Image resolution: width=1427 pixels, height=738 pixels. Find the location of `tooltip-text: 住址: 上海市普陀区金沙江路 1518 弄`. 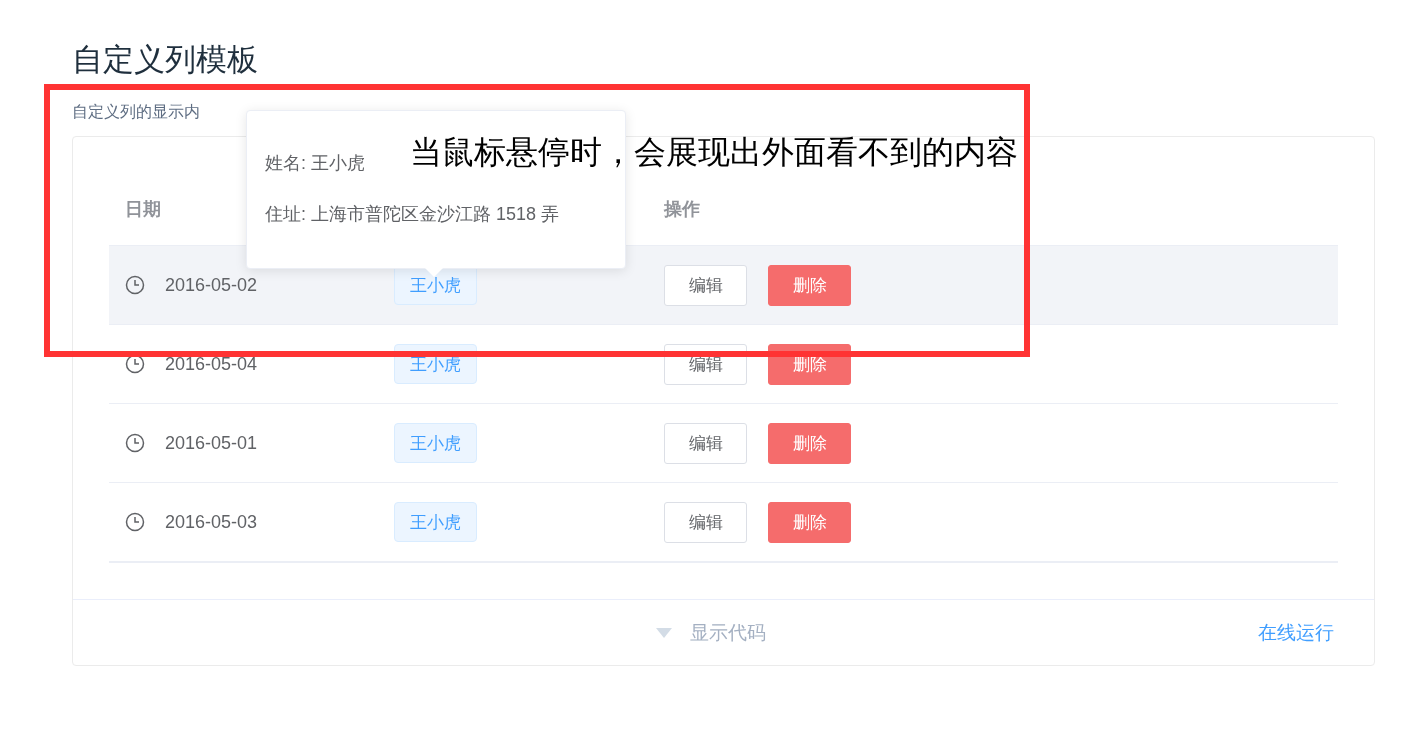

tooltip-text: 住址: 上海市普陀区金沙江路 1518 弄 is located at coordinates (412, 214).